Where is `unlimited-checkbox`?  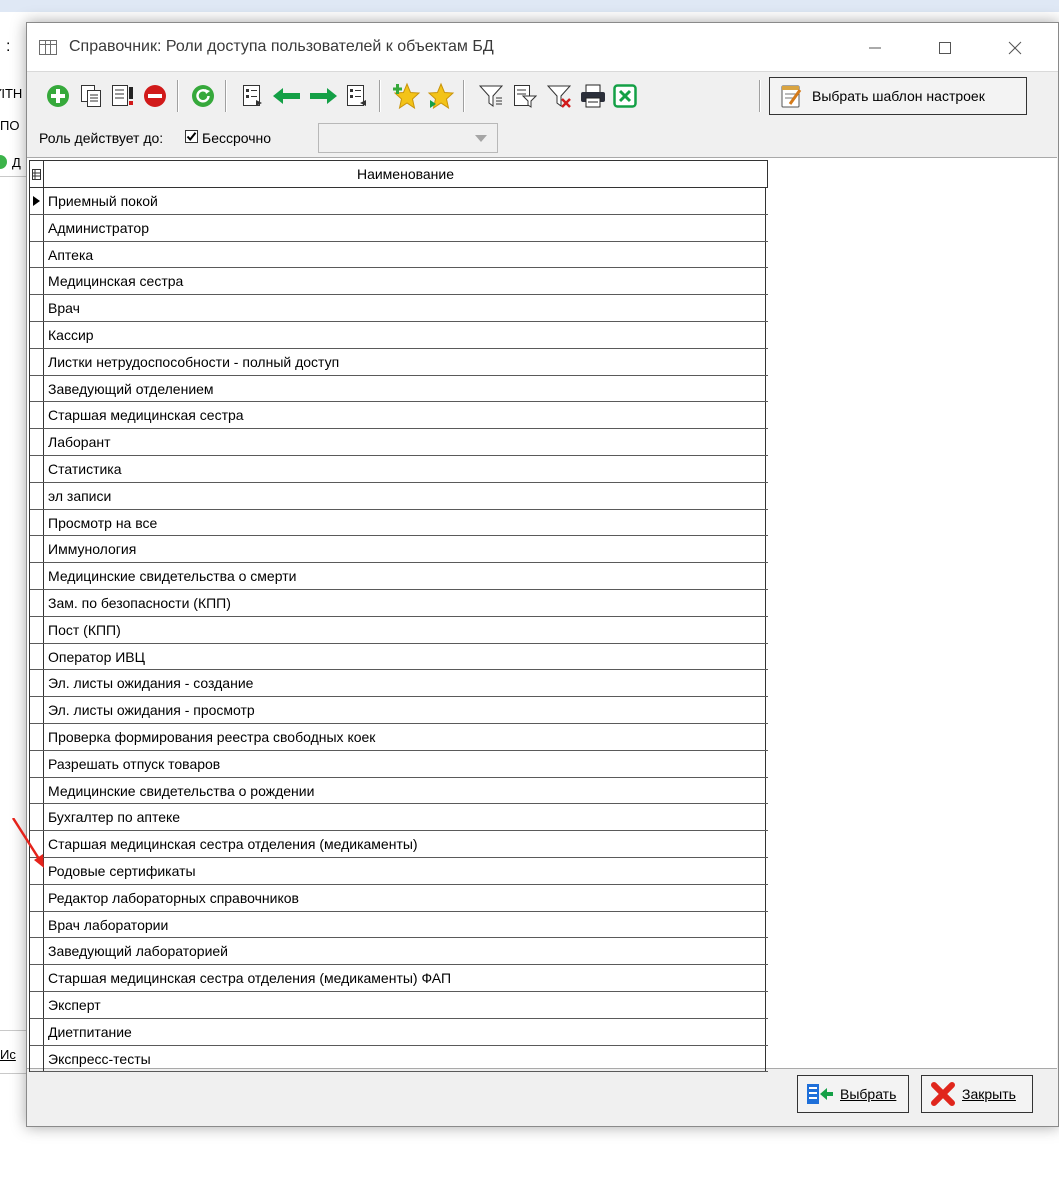
unlimited-checkbox is located at coordinates (191, 136).